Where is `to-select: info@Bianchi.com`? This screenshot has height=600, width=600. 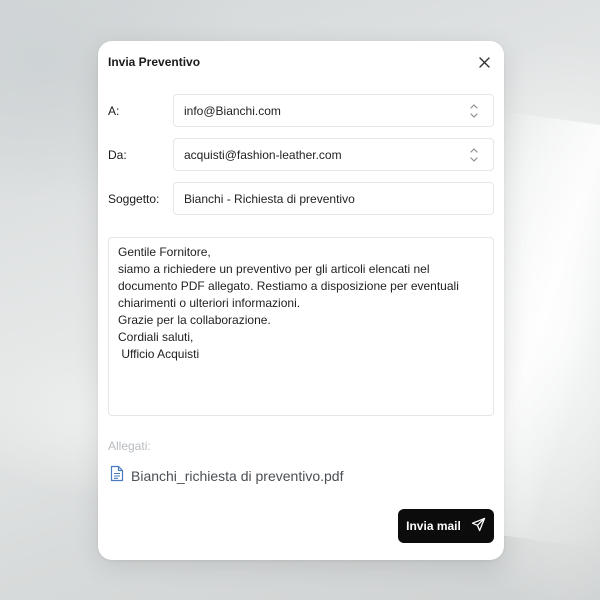
to-select: info@Bianchi.com is located at coordinates (333, 110).